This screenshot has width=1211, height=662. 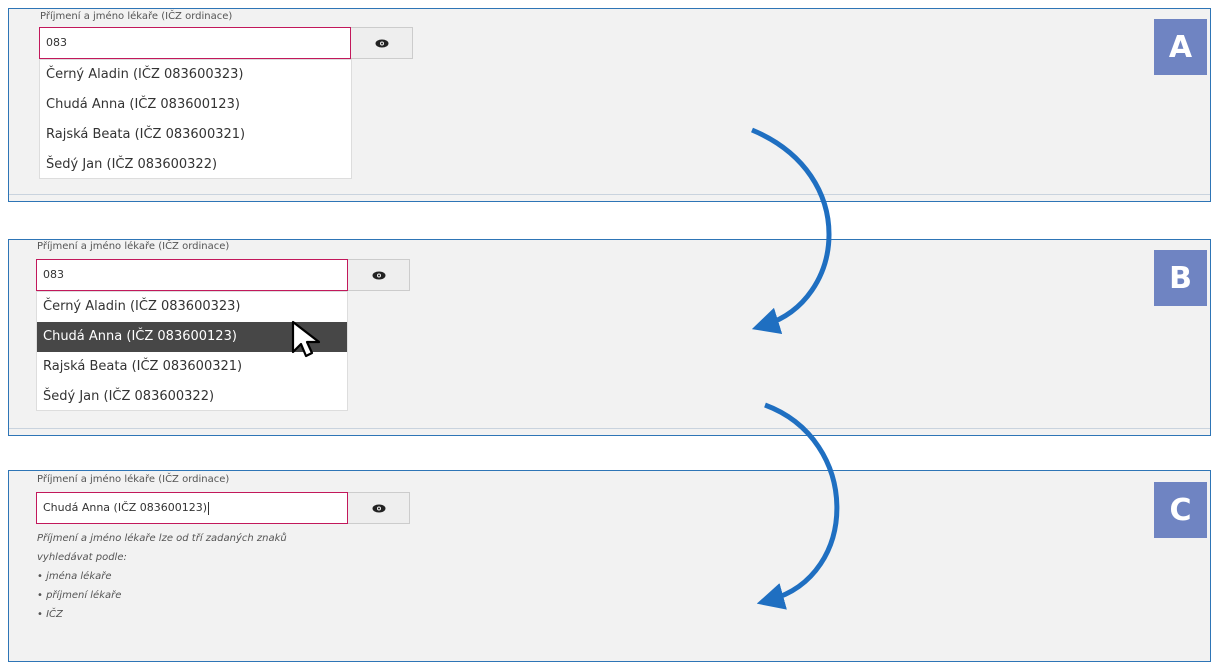 I want to click on hint-line: • jména lékaře, so click(x=74, y=576).